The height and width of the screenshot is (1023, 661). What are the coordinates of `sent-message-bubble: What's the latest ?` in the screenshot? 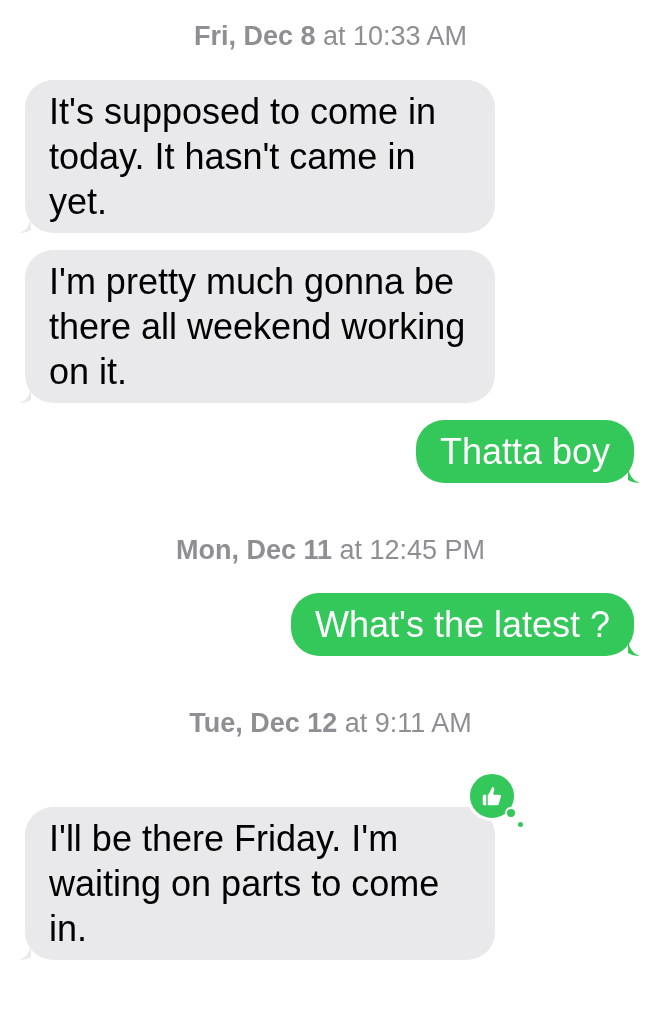 It's located at (462, 624).